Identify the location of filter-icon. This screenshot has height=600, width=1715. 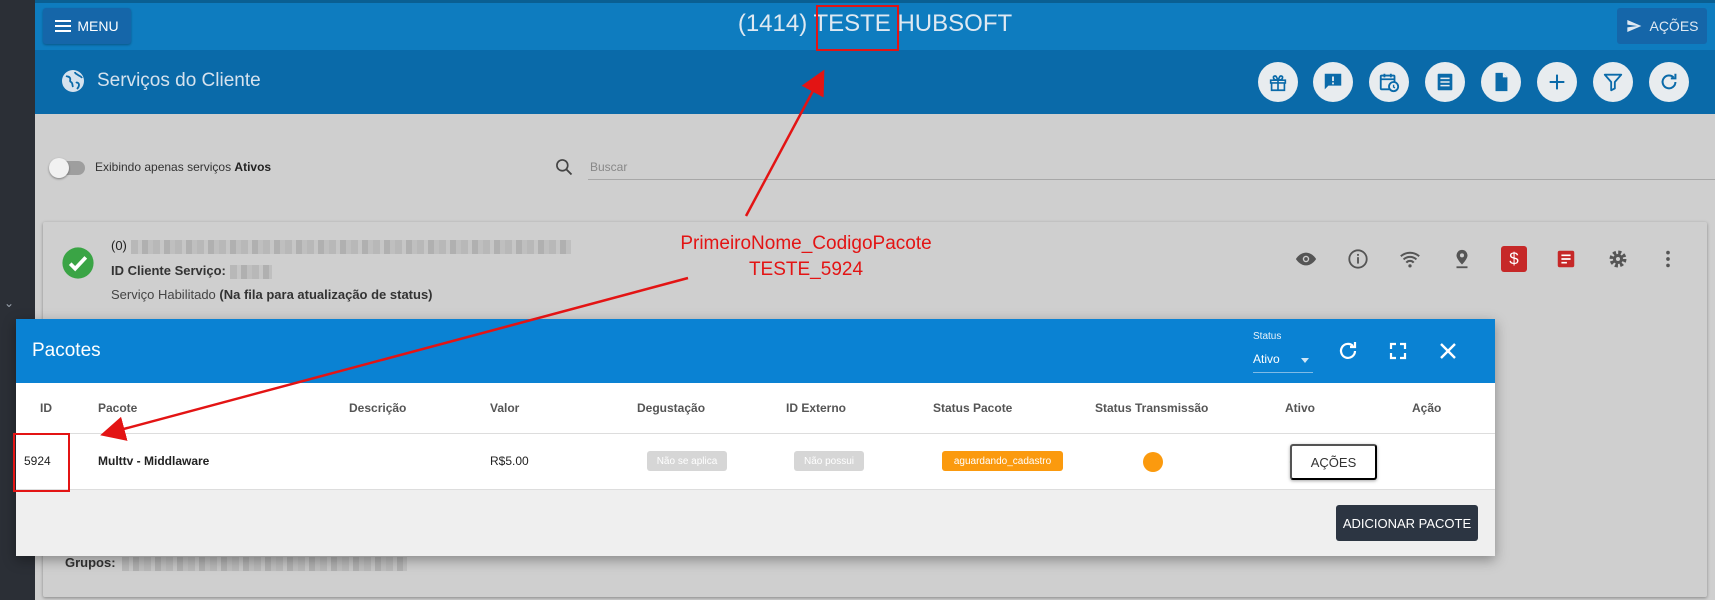
(1613, 82).